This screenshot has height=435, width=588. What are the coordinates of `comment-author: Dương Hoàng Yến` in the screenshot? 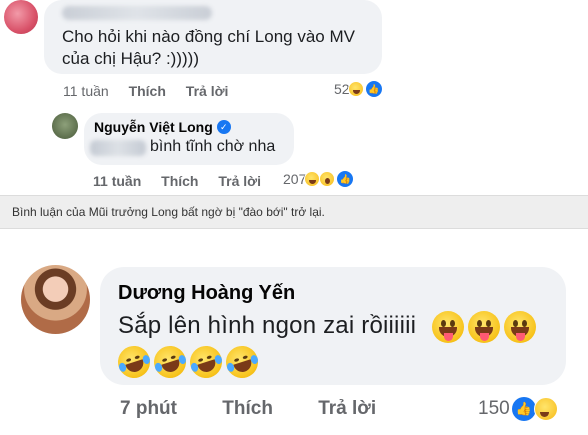 It's located at (206, 293).